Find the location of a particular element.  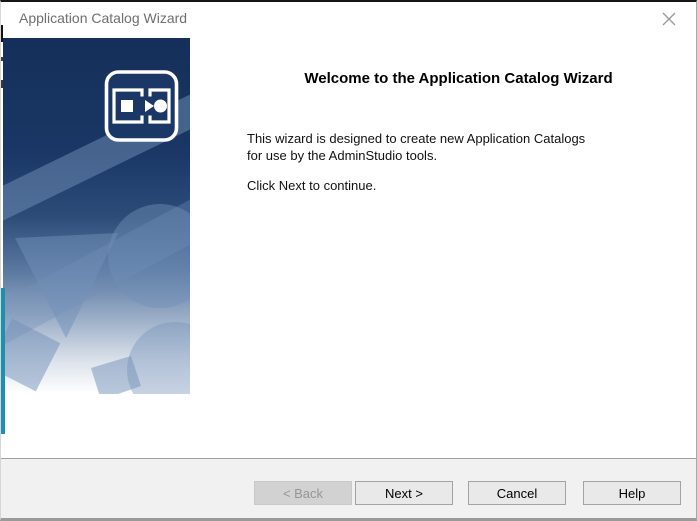

cancel-button: Cancel is located at coordinates (517, 493).